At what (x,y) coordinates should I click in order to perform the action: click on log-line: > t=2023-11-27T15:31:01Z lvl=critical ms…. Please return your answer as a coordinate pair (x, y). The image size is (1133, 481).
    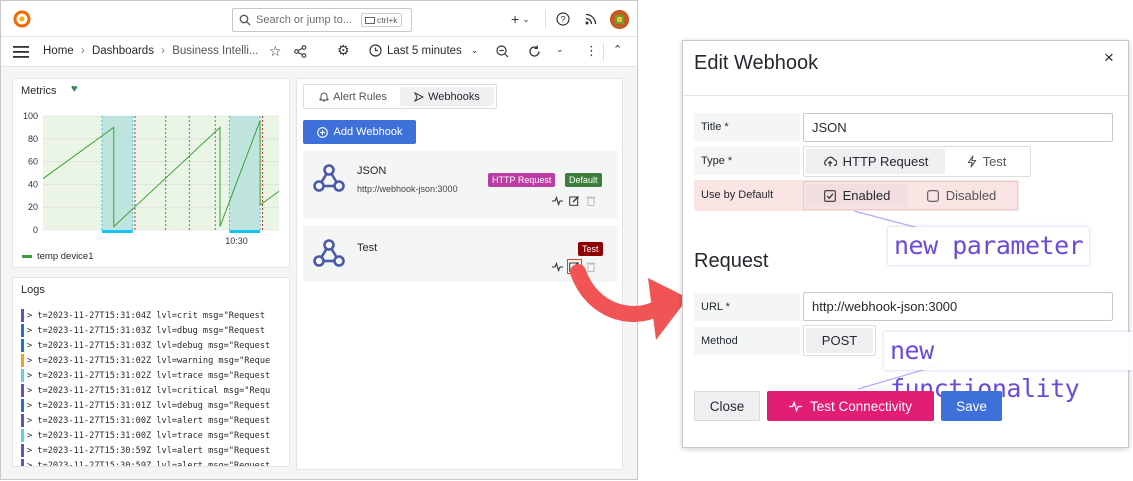
    Looking at the image, I should click on (155, 390).